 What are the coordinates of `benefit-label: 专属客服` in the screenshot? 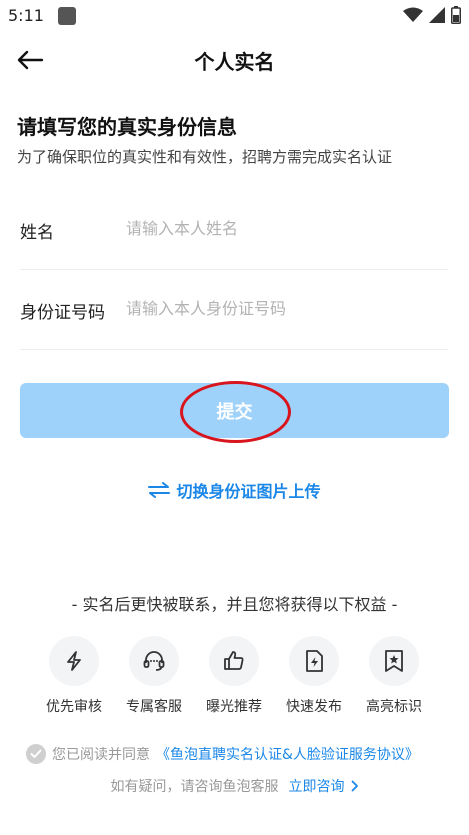 It's located at (154, 707).